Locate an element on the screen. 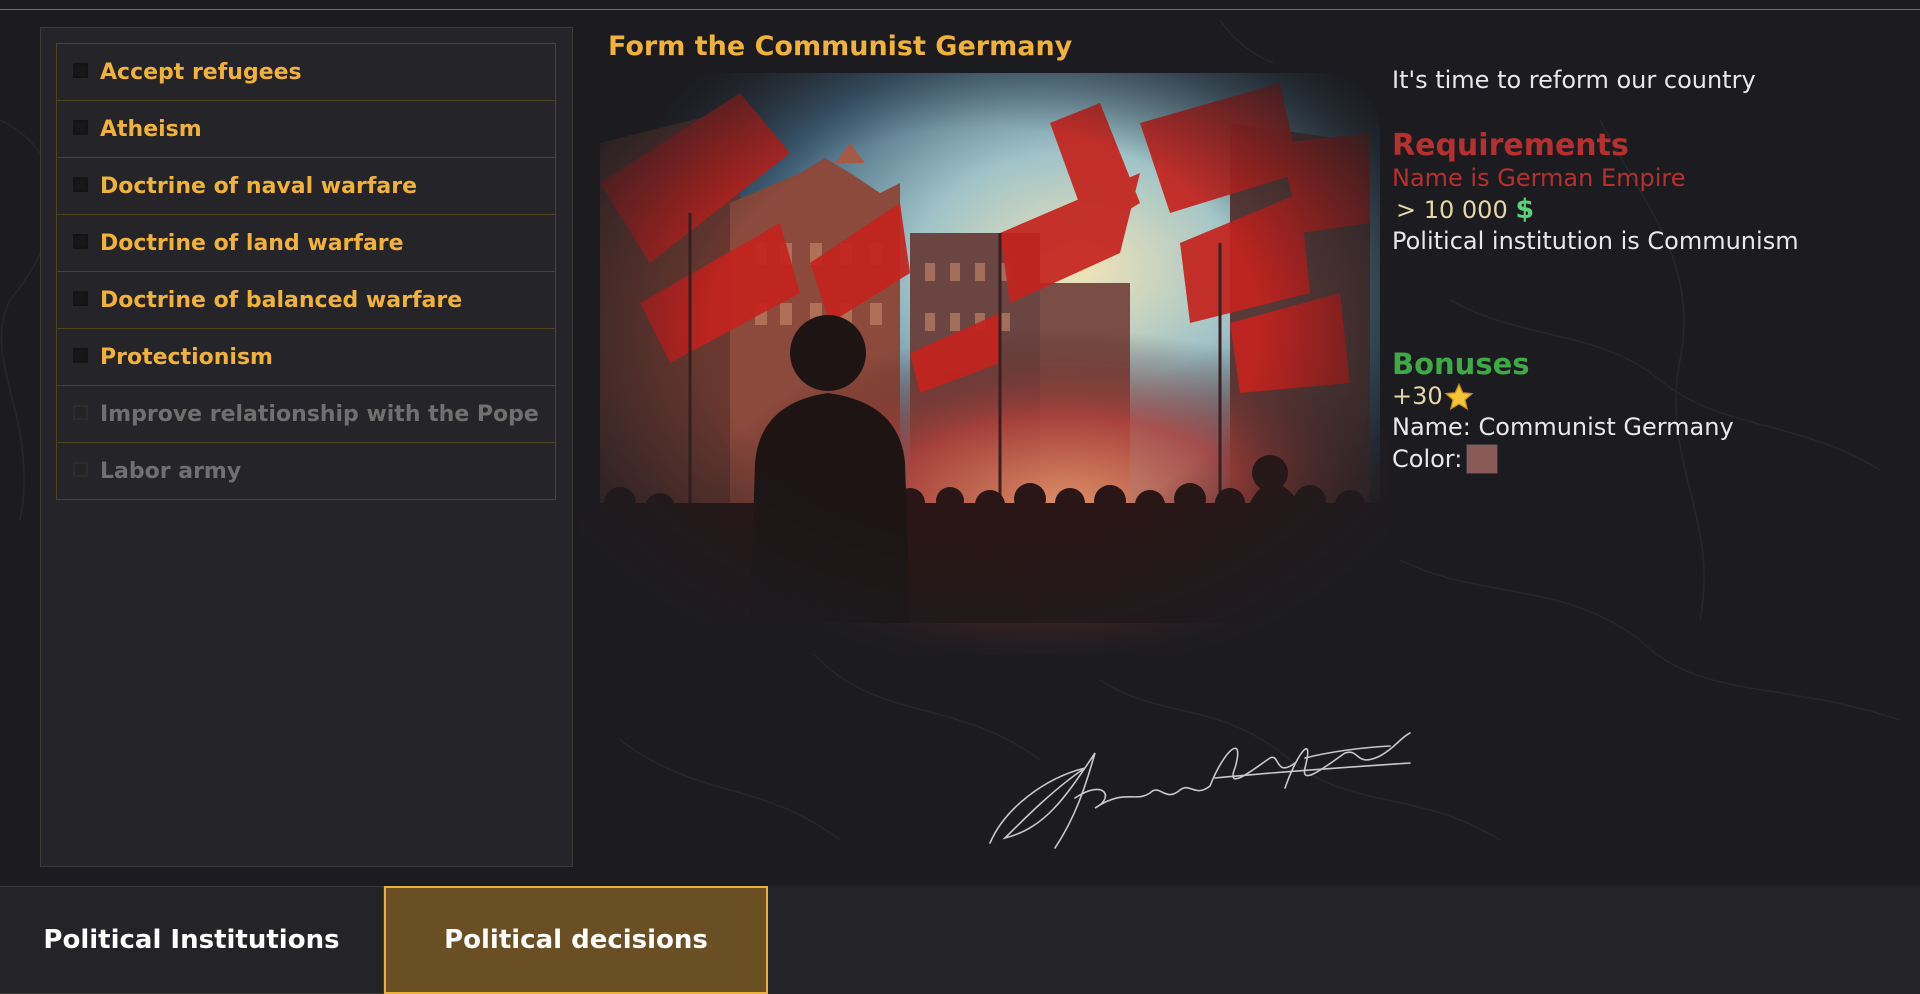 The height and width of the screenshot is (994, 1920). decision-label: Improve relationship with the Pope is located at coordinates (319, 414).